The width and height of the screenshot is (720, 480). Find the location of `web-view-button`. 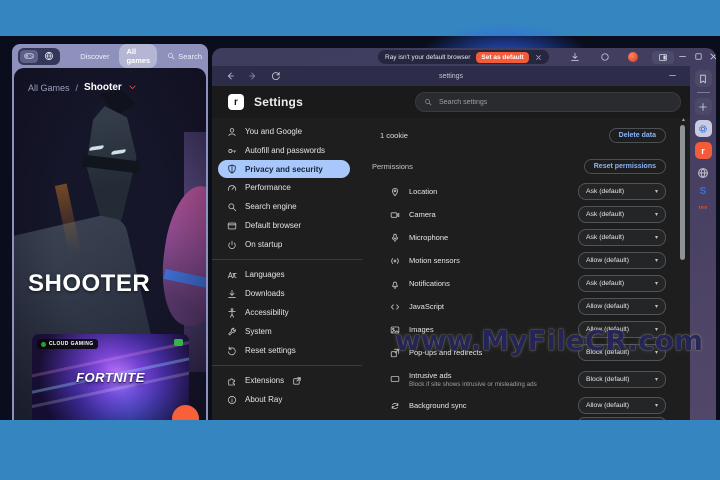

web-view-button is located at coordinates (49, 56).